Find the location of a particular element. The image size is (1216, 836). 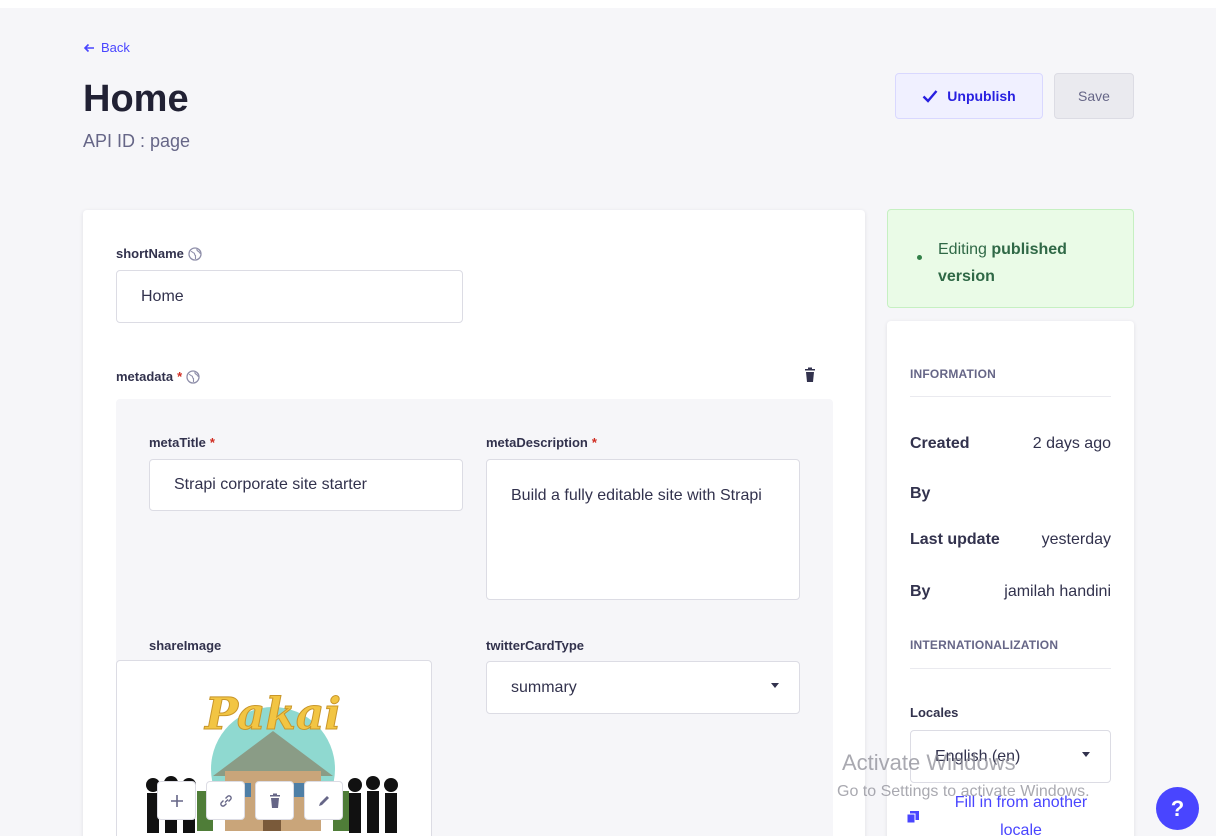

trash-icon is located at coordinates (274, 800).